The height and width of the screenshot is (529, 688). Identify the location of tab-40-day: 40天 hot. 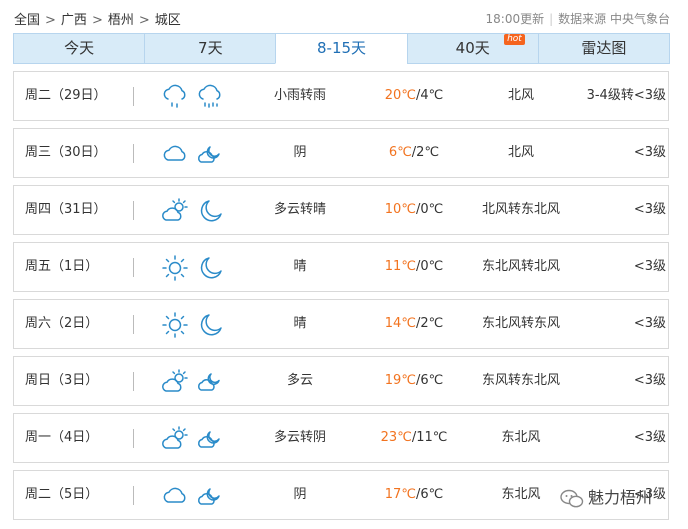
(472, 48).